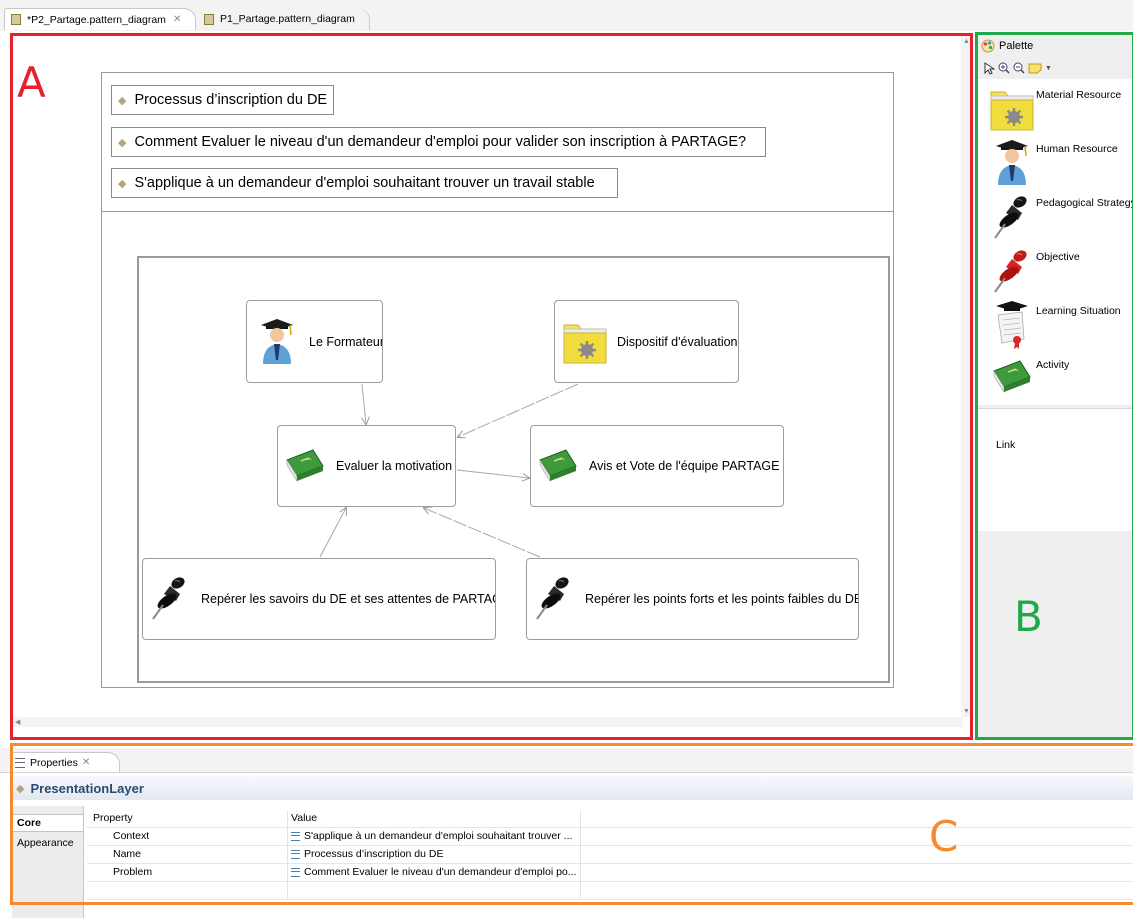  I want to click on palette-item-human-resource: Human Resource, so click(1059, 166).